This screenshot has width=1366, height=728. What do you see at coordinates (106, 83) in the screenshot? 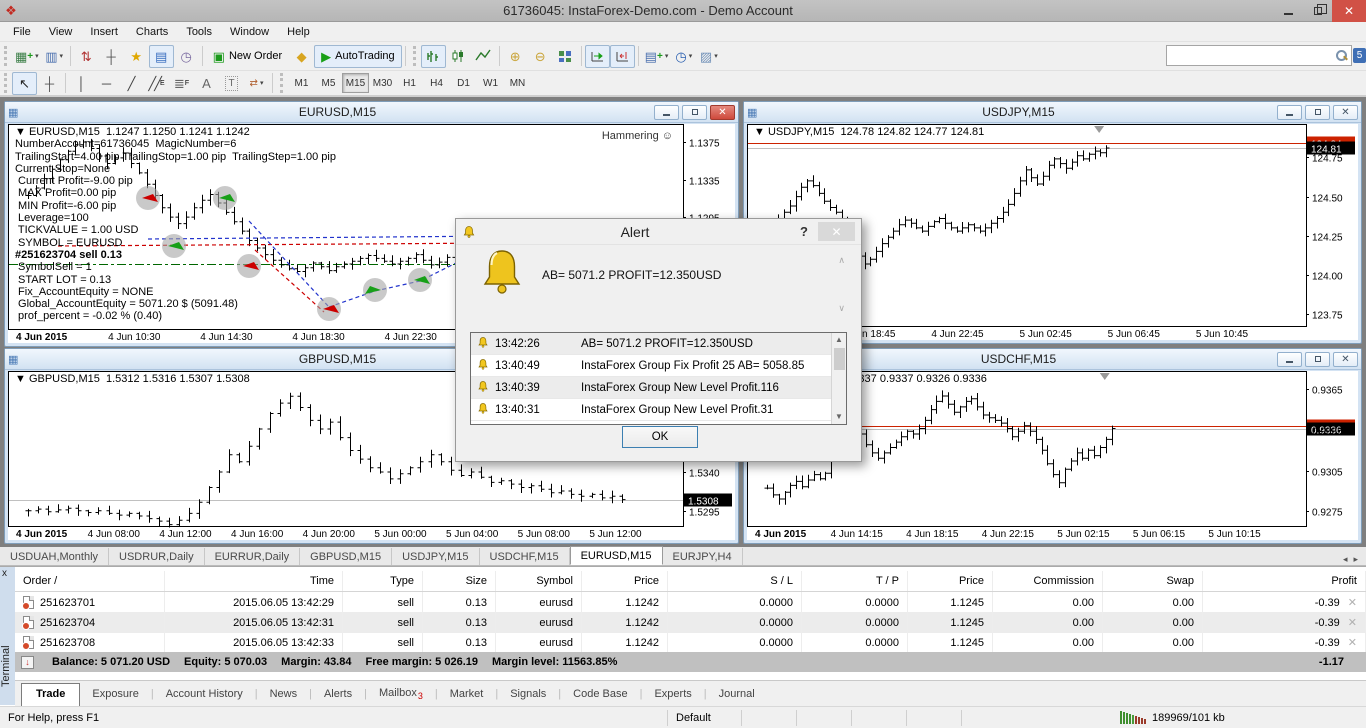
I see `horizontal-line-button: ─` at bounding box center [106, 83].